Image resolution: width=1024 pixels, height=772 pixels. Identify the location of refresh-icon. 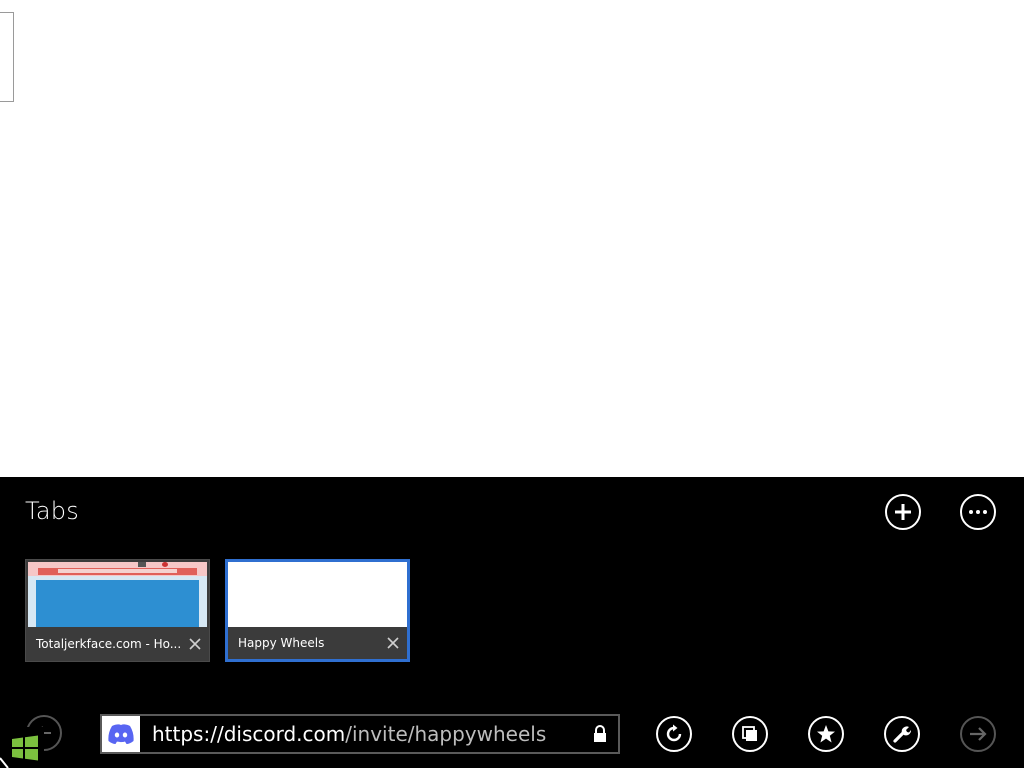
(674, 733).